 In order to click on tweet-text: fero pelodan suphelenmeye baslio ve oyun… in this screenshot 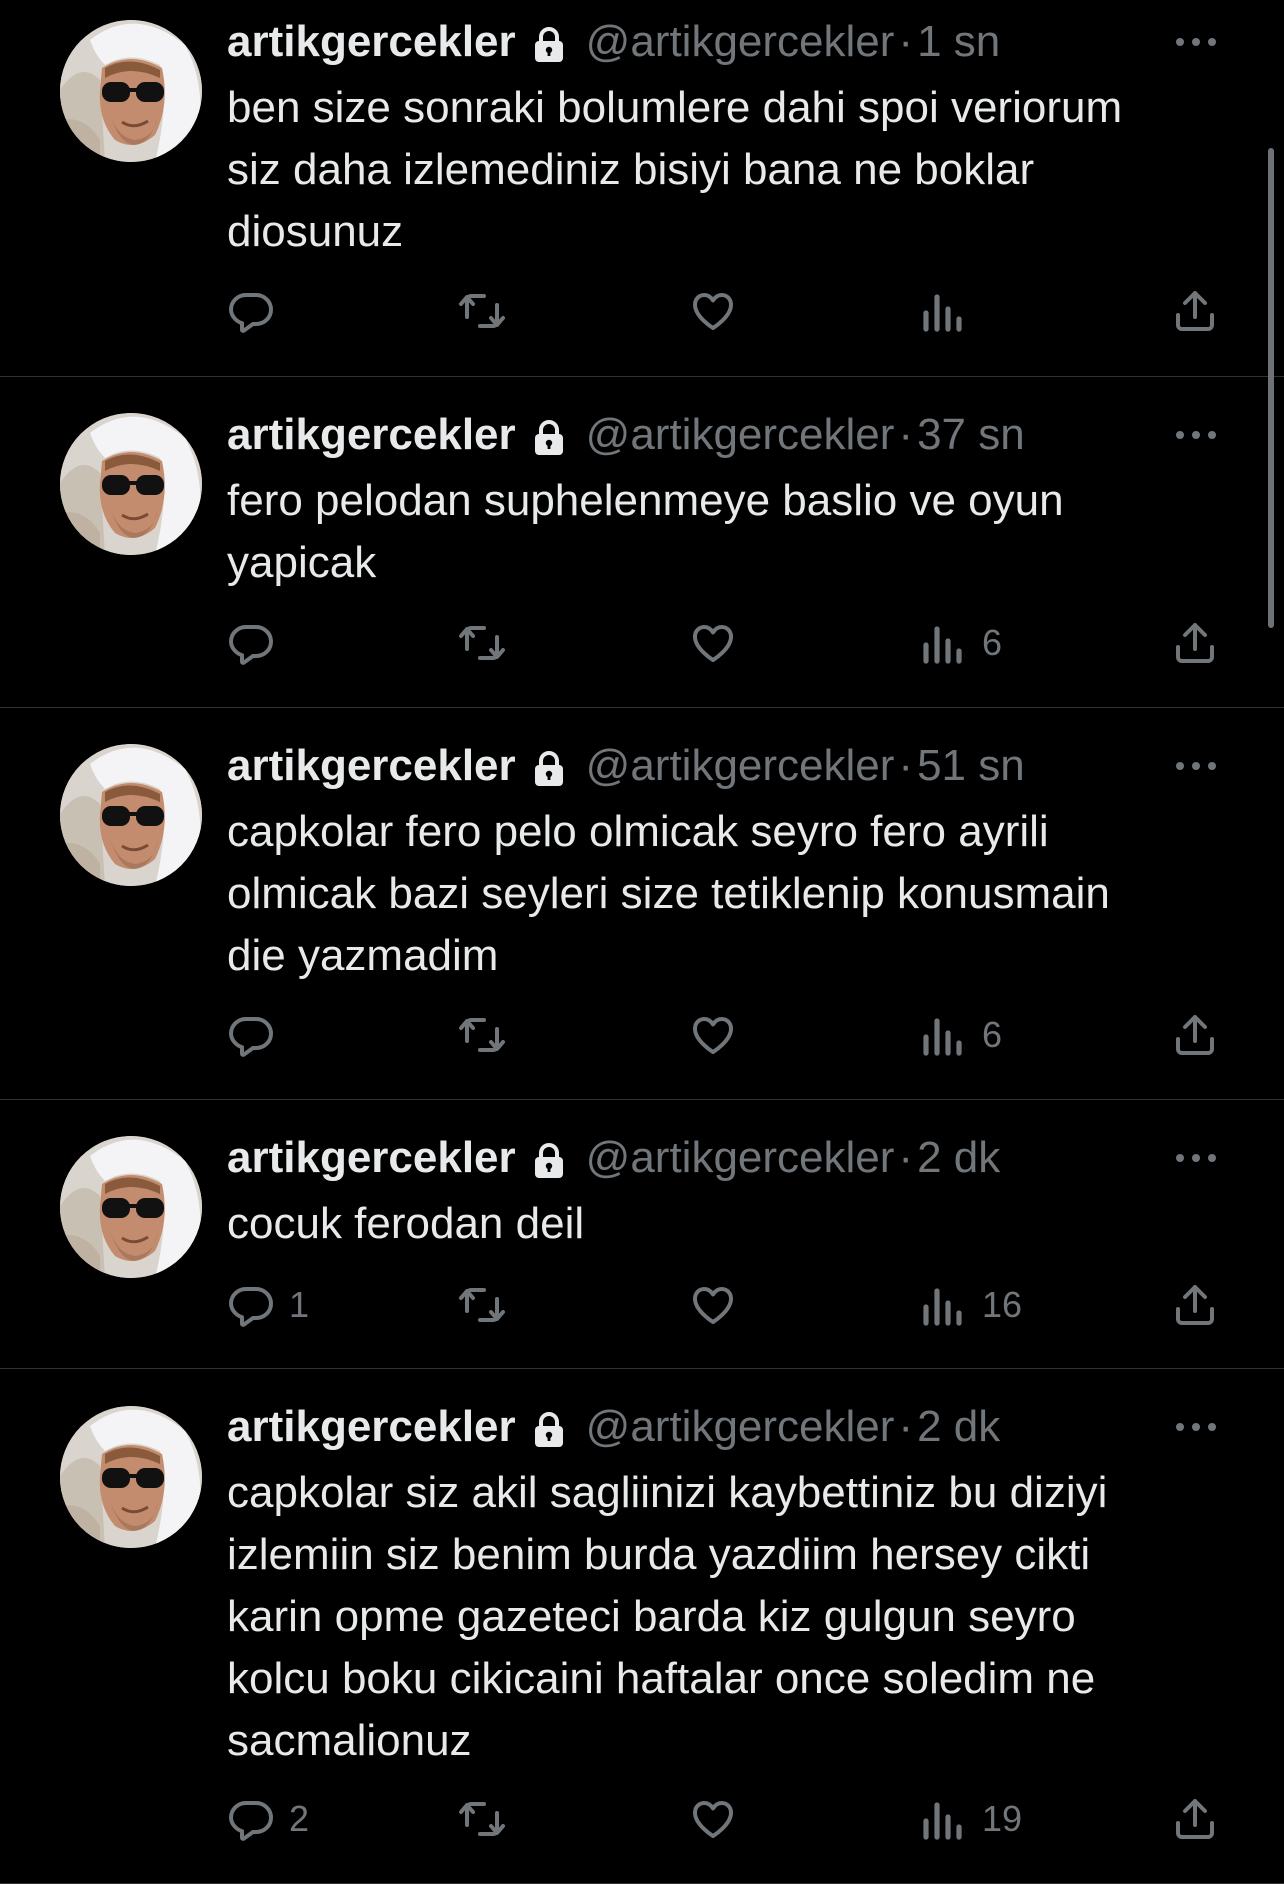, I will do `click(645, 531)`.